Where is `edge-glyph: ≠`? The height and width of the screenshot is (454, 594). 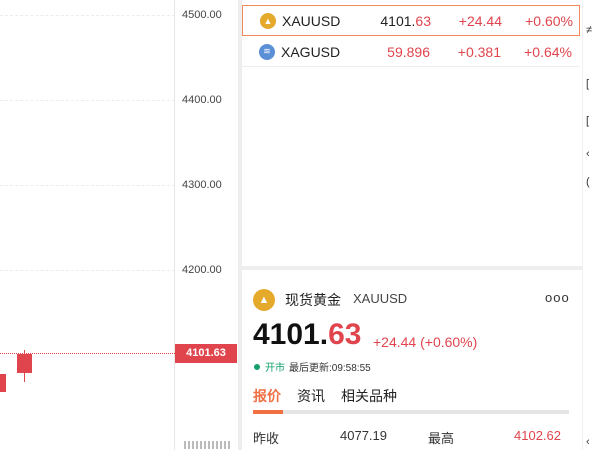 edge-glyph: ≠ is located at coordinates (589, 30).